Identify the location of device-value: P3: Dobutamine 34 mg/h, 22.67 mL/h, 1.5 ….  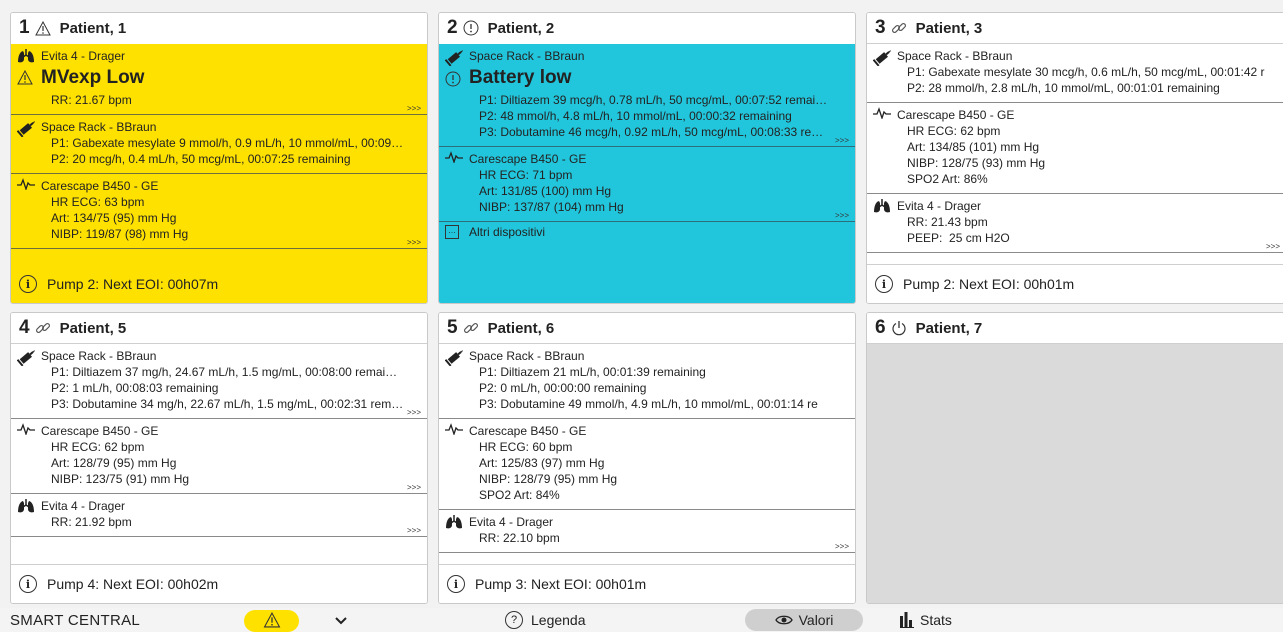
(227, 404).